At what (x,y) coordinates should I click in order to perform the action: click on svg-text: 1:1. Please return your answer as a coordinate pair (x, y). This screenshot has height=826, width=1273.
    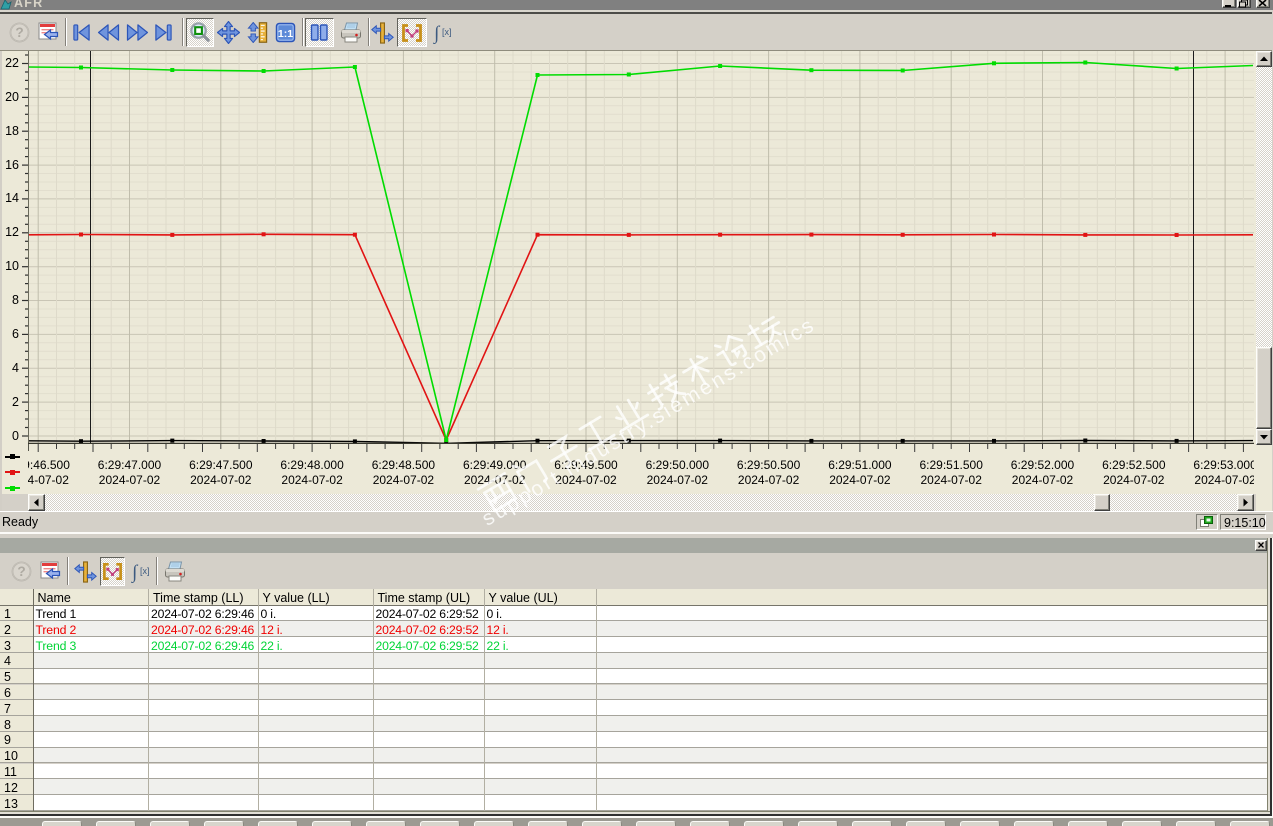
    Looking at the image, I should click on (285, 34).